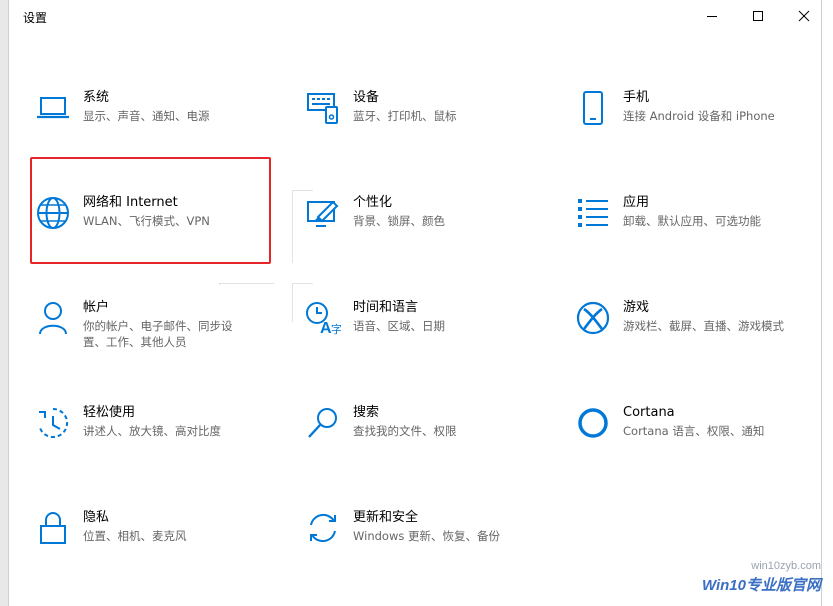  Describe the element at coordinates (703, 326) in the screenshot. I see `tile-desc: 游戏栏、截屏、直播、游戏模式` at that location.